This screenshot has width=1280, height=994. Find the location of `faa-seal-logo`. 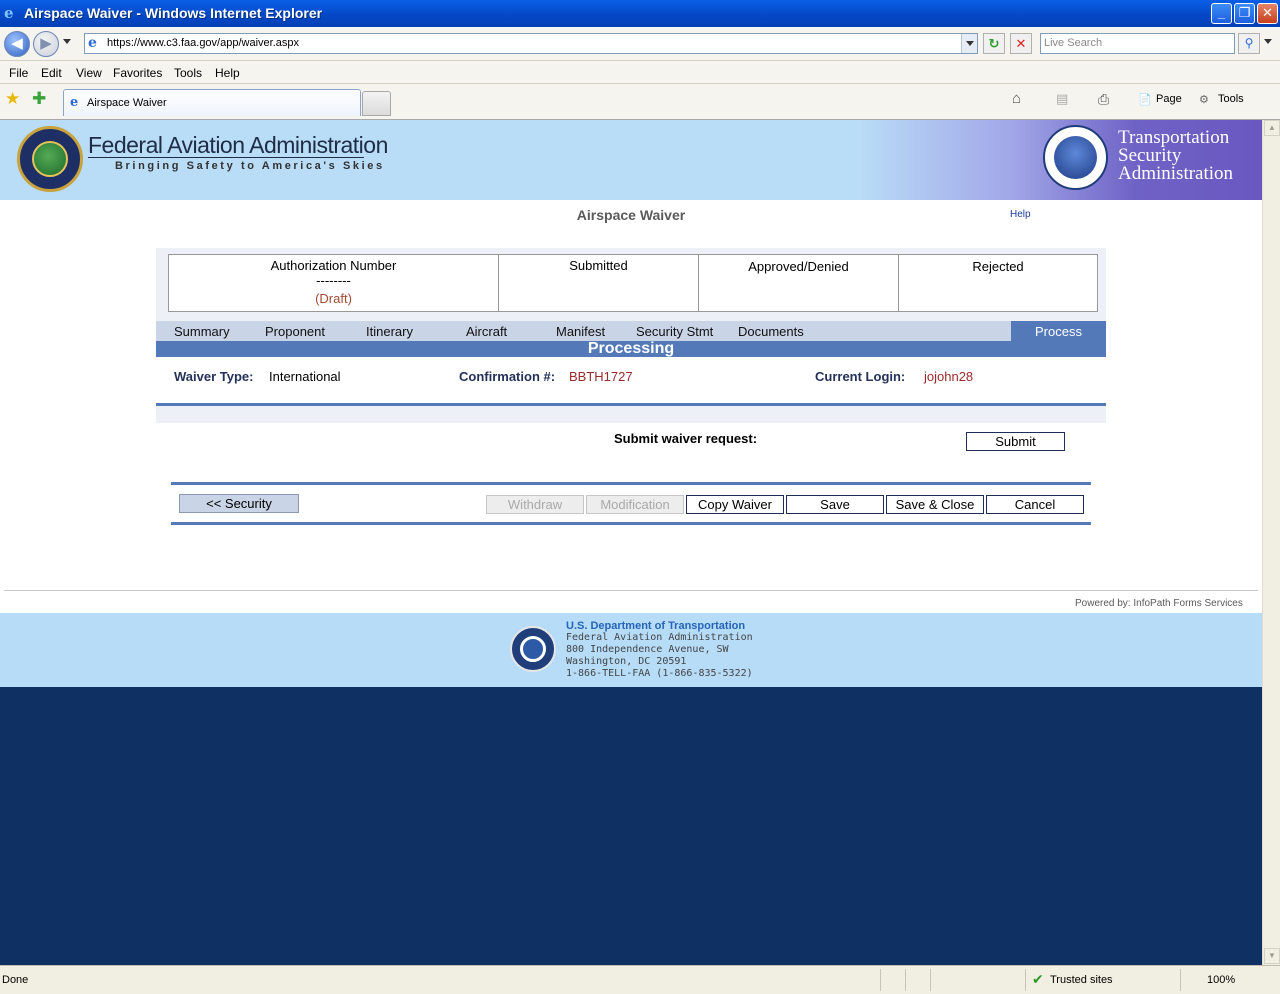

faa-seal-logo is located at coordinates (50, 159).